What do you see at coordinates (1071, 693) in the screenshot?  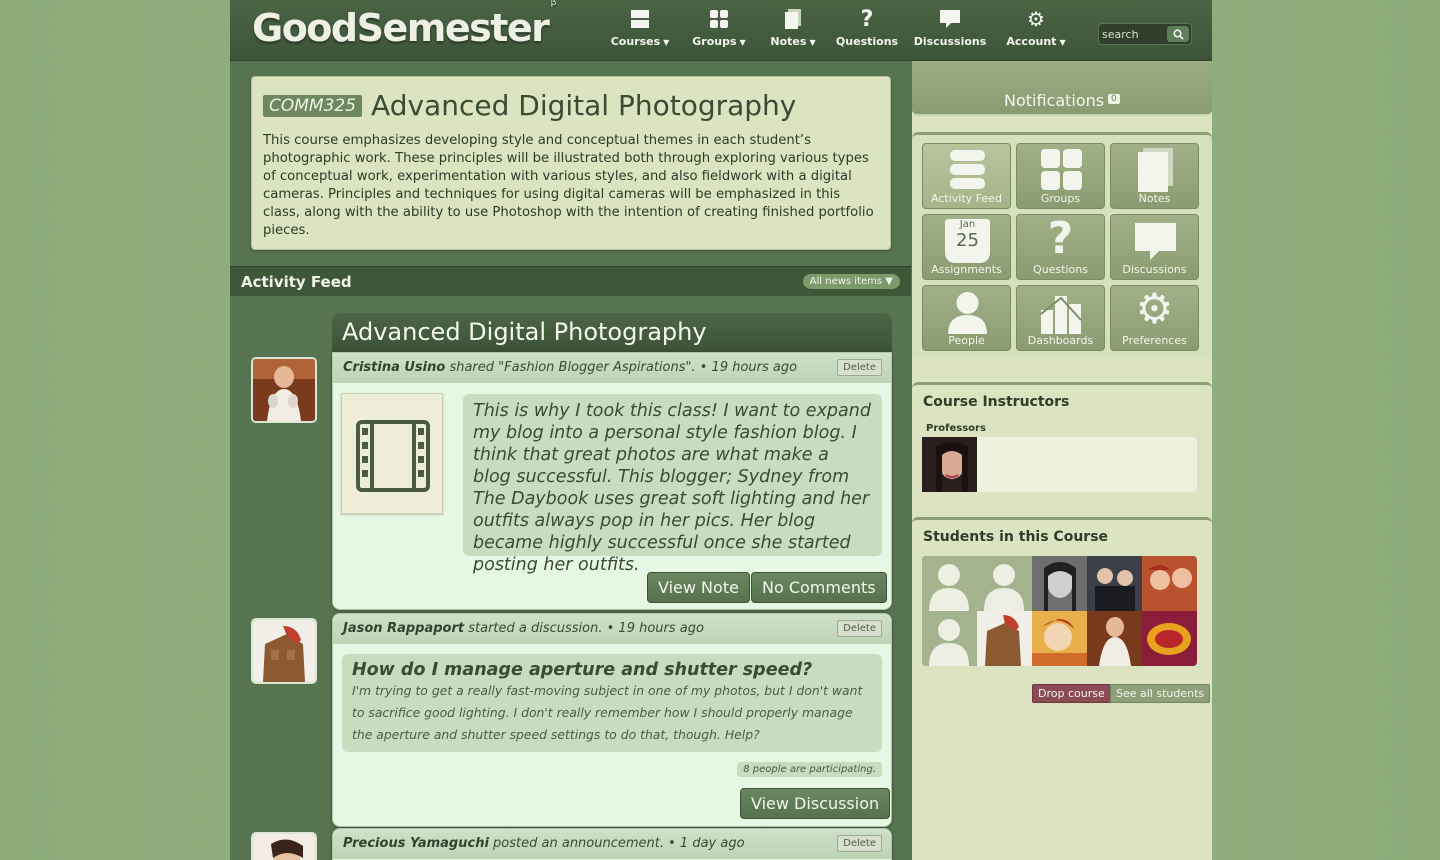 I see `drop-course-button: Drop course` at bounding box center [1071, 693].